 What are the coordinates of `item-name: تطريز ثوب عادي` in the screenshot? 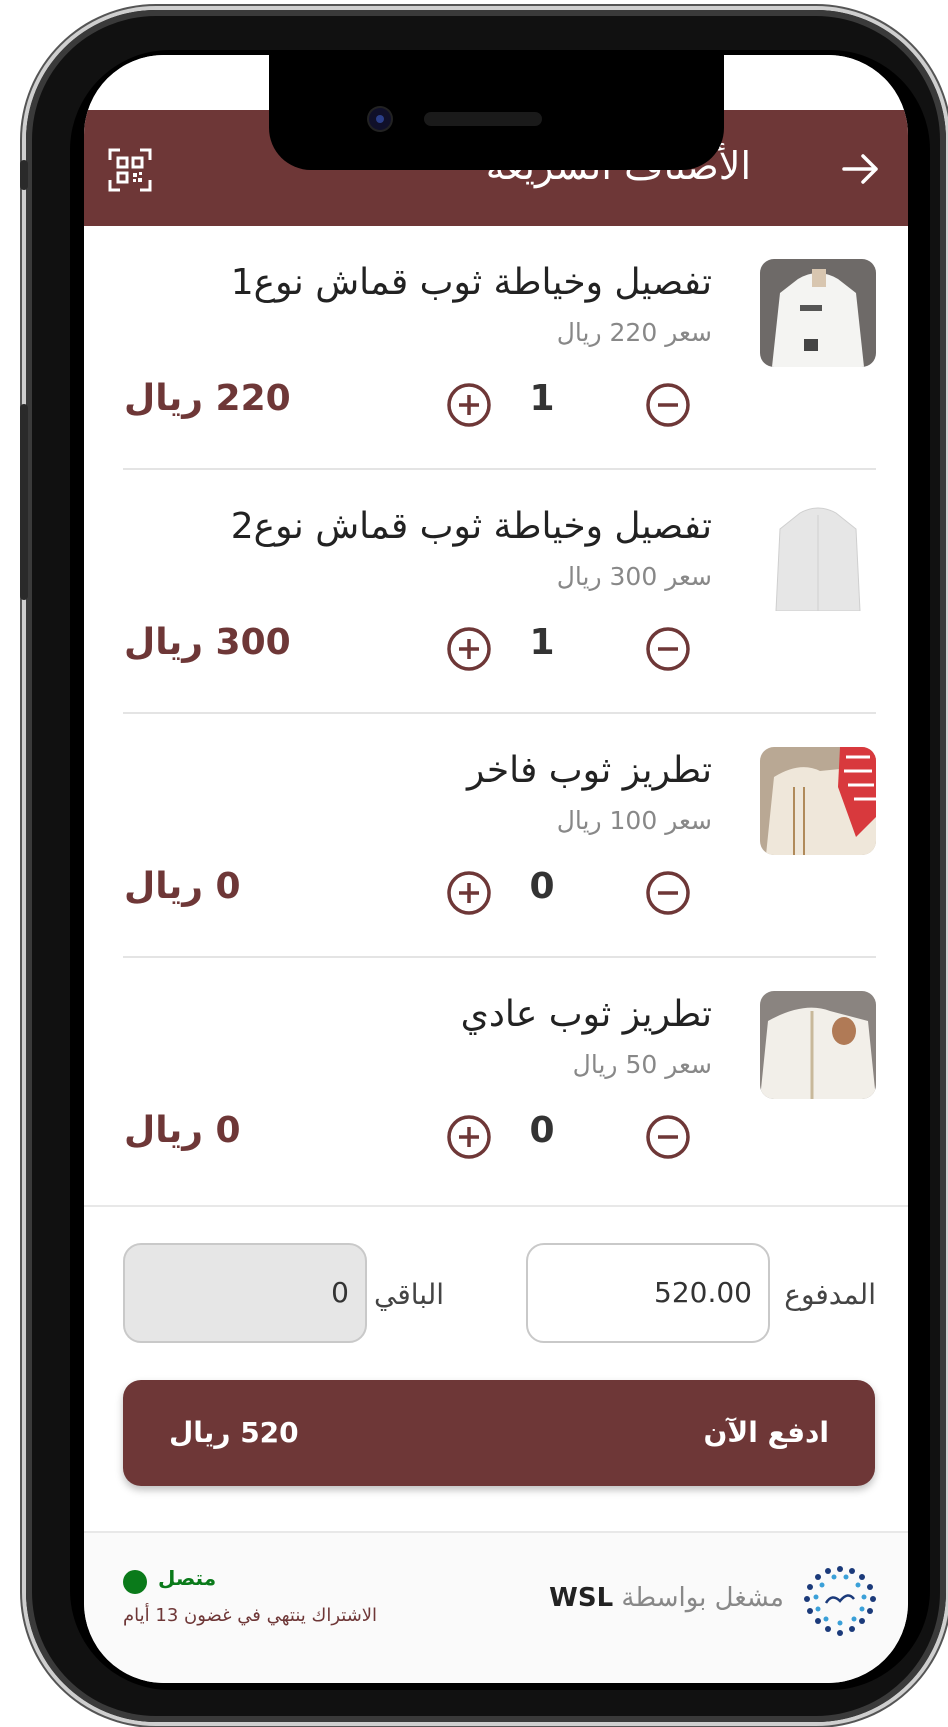 It's located at (586, 1014).